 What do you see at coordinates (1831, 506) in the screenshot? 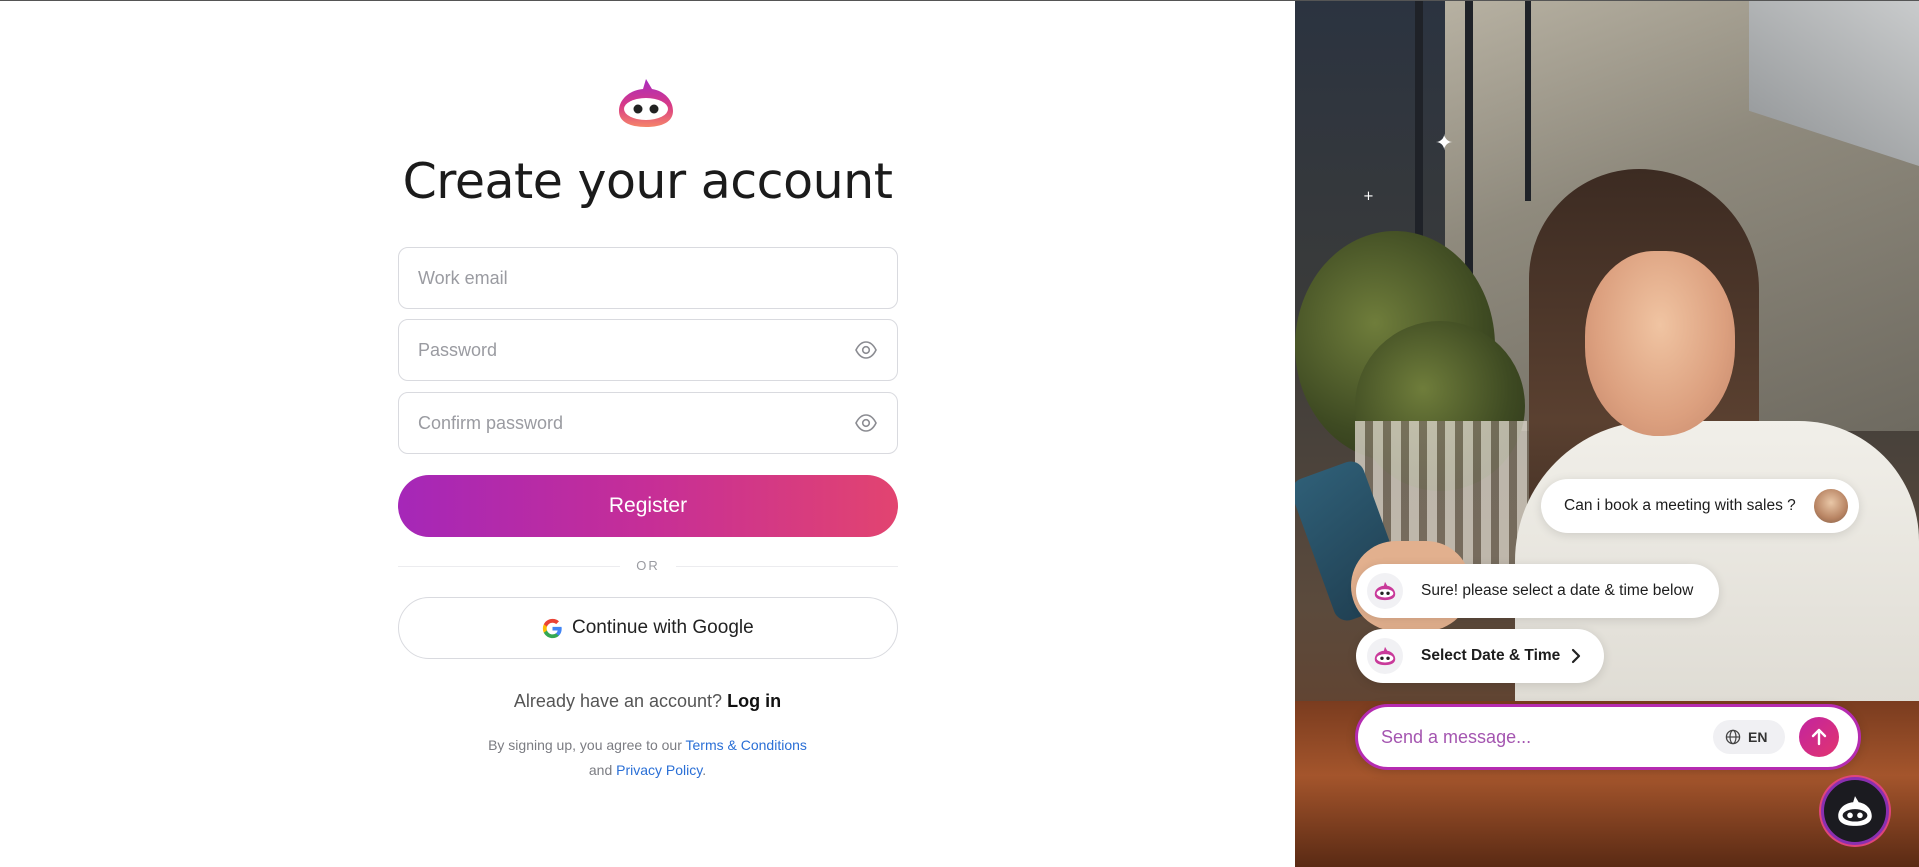
I see `avatar` at bounding box center [1831, 506].